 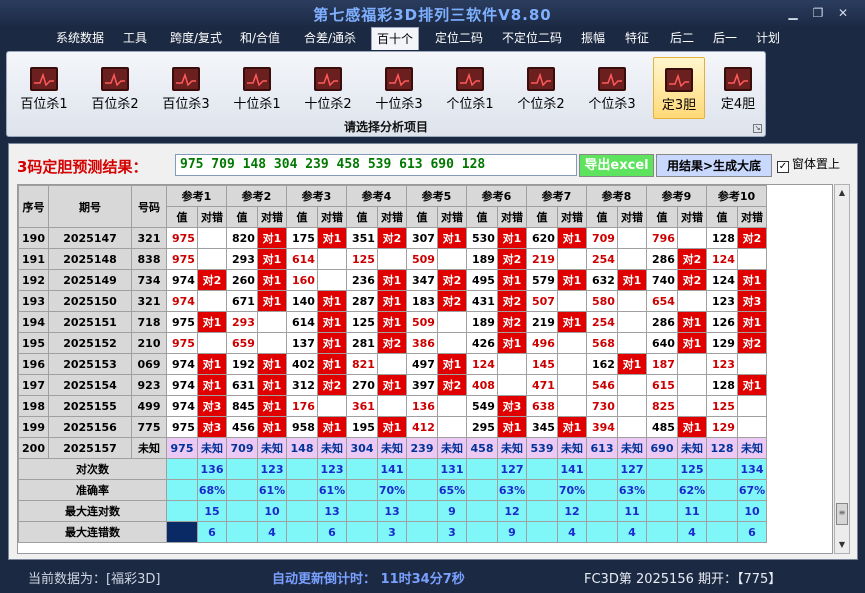 I want to click on ribbon-tool-2: 百位杀3, so click(x=186, y=88).